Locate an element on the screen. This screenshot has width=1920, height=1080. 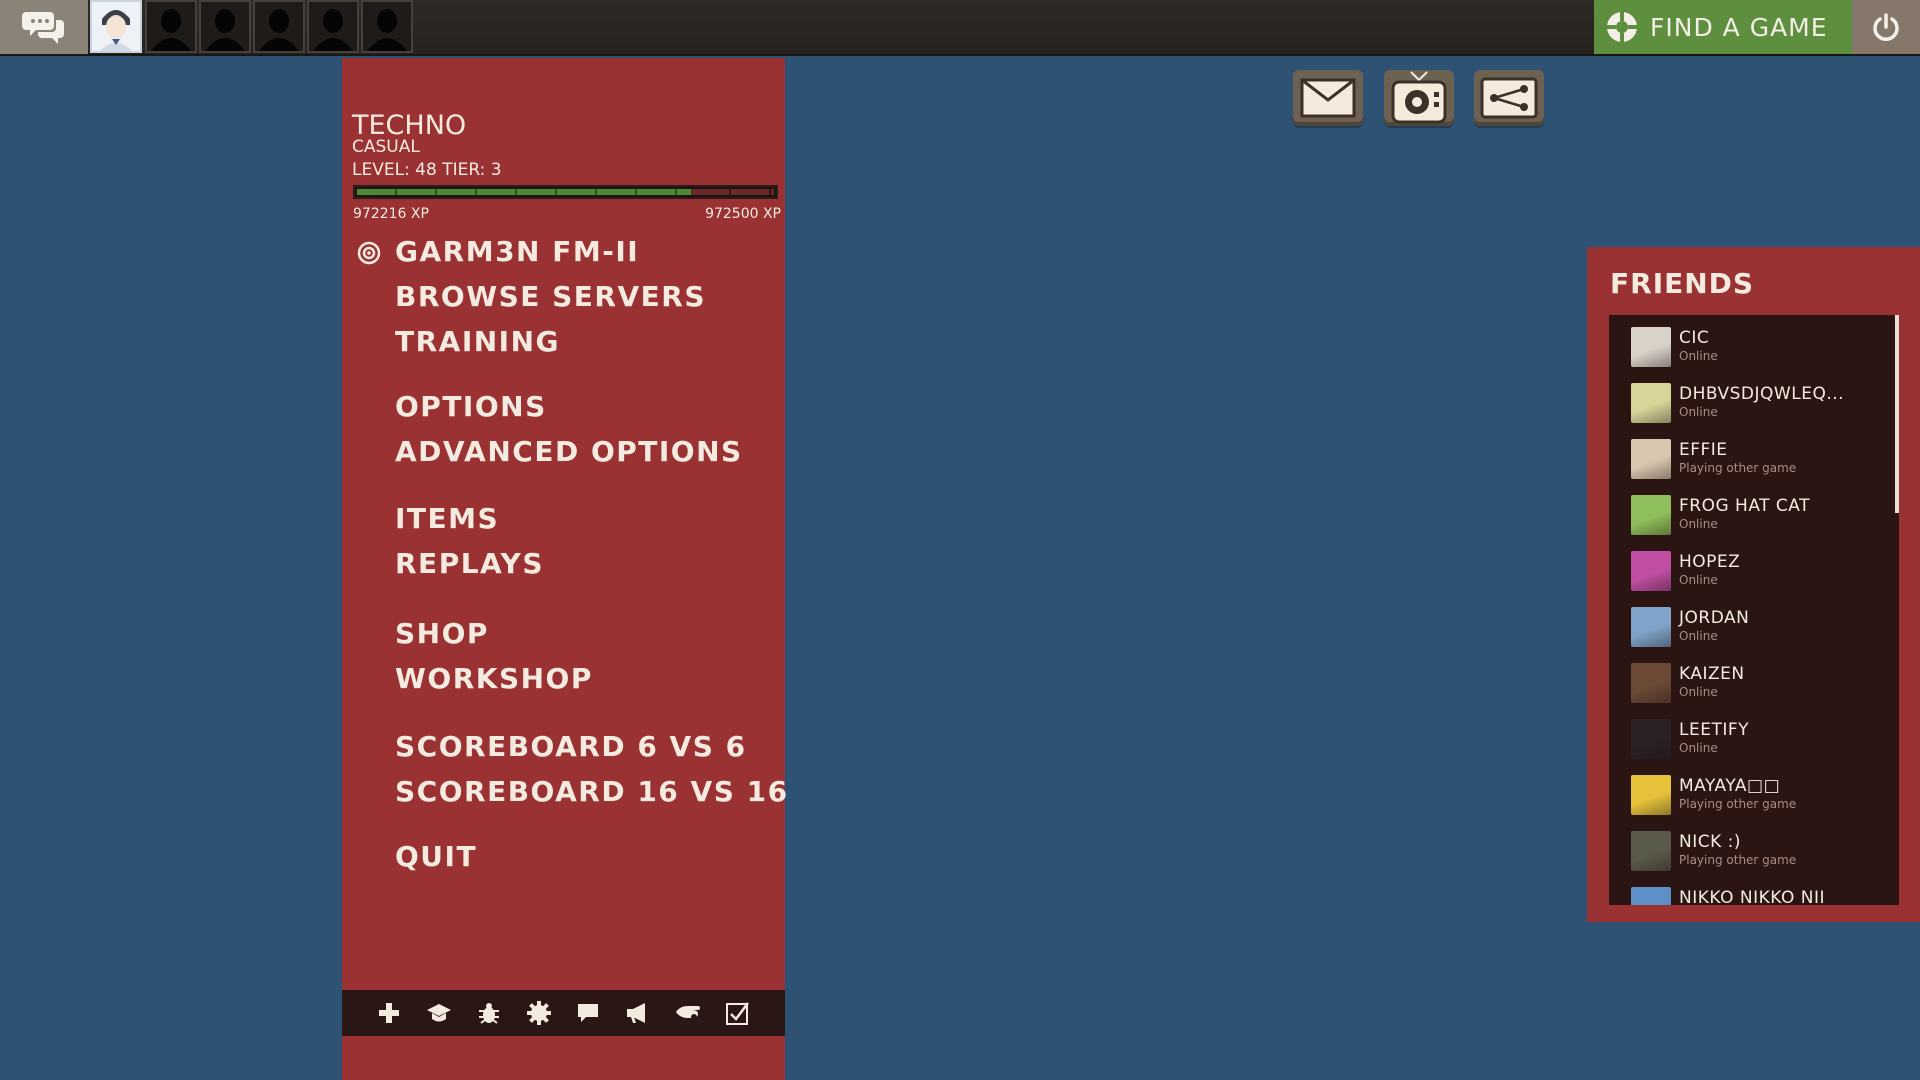
plus-icon is located at coordinates (389, 1013).